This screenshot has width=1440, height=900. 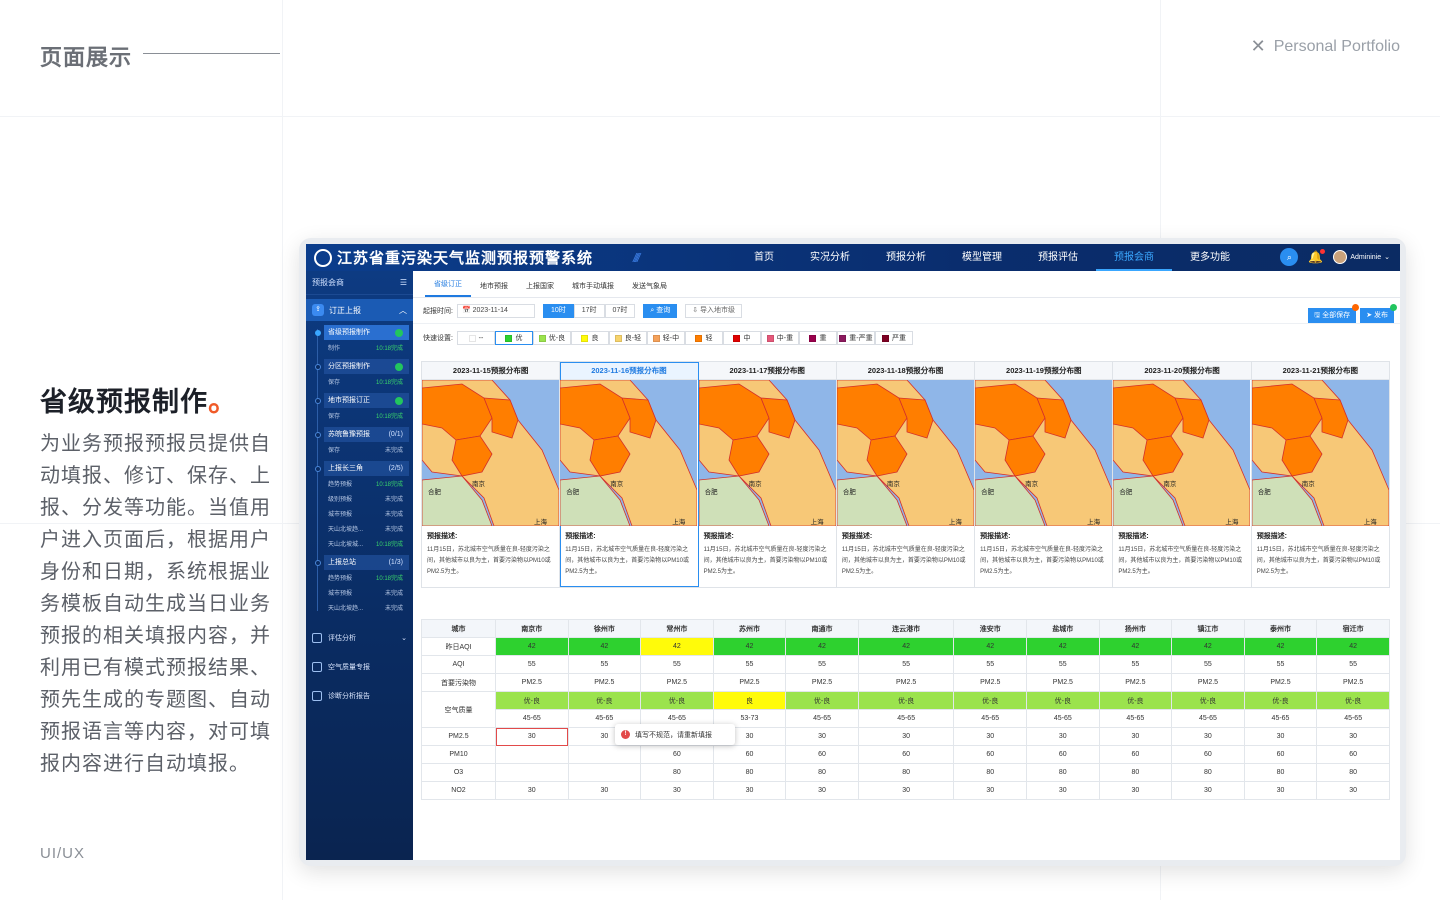 What do you see at coordinates (495, 310) in the screenshot?
I see `date-input: 📅 2023-11-14` at bounding box center [495, 310].